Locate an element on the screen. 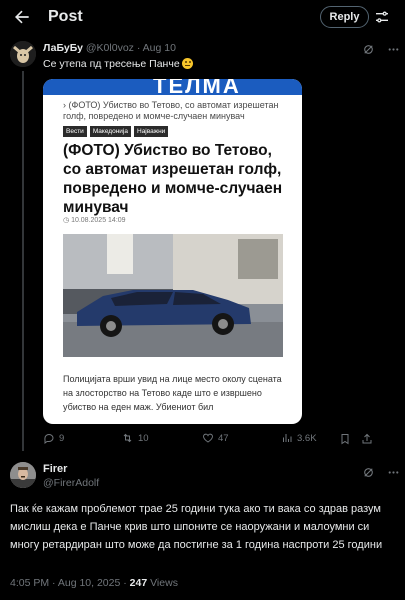  parent-tweet-text: Се утепа пд тресење Панче is located at coordinates (118, 64).